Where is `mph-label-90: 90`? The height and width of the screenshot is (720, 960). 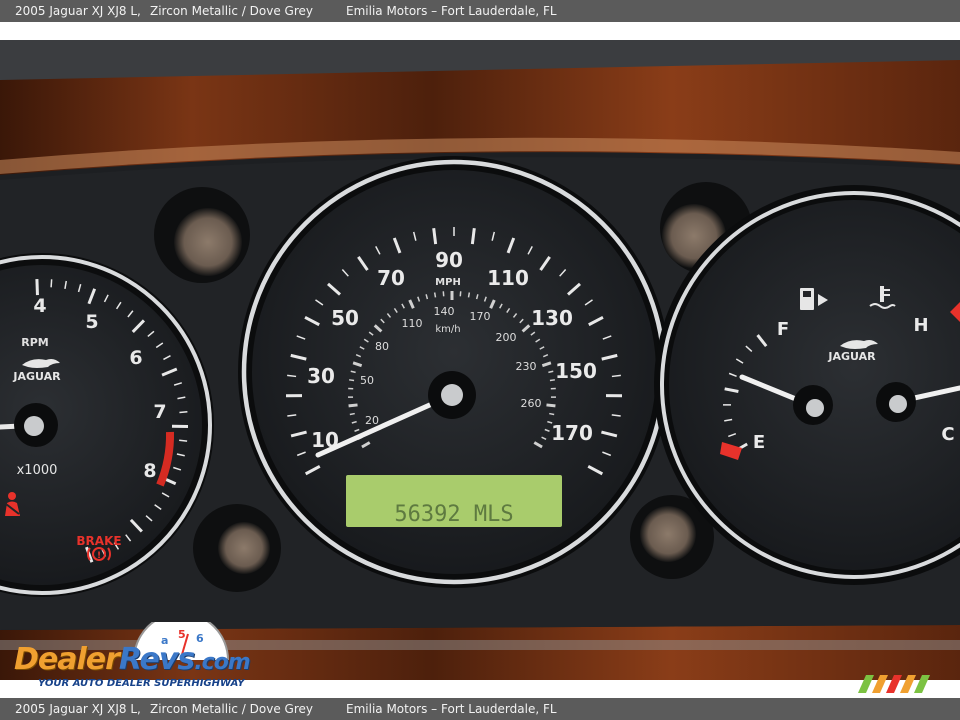
mph-label-90: 90 is located at coordinates (449, 260).